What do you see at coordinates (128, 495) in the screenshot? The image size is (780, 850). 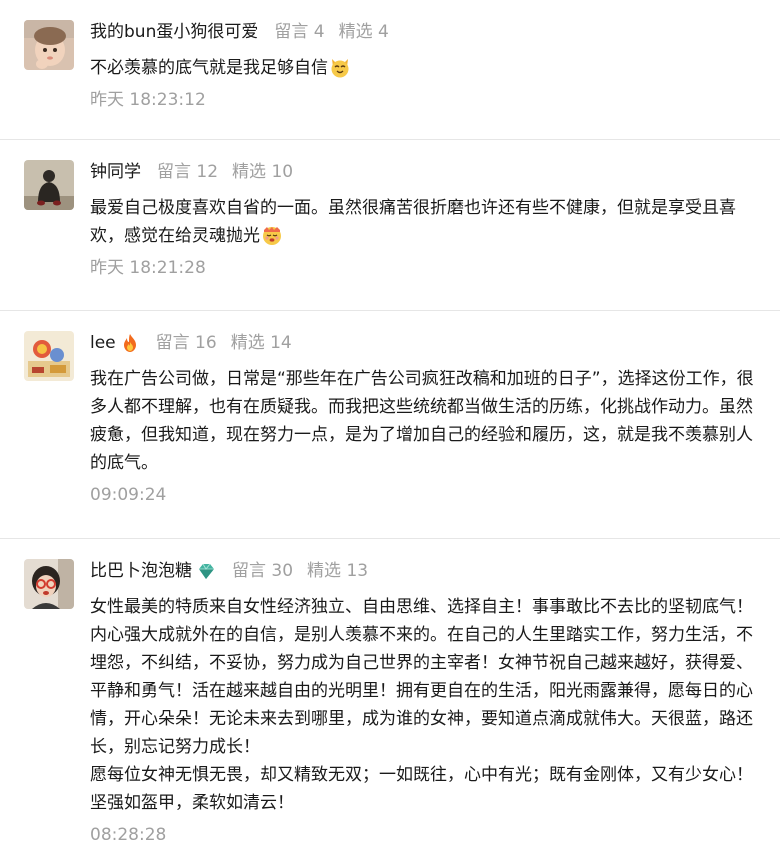 I see `comment-time: 09:09:24` at bounding box center [128, 495].